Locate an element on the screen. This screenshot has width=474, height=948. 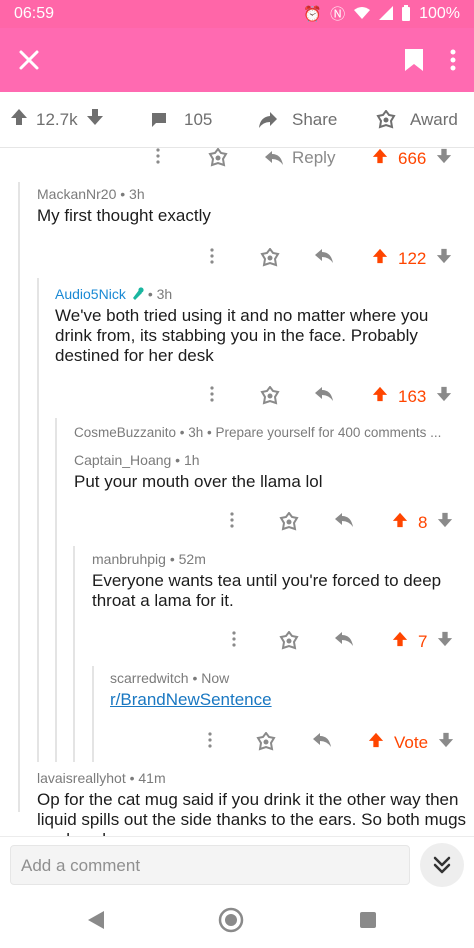
vote-count: 163 is located at coordinates (412, 396).